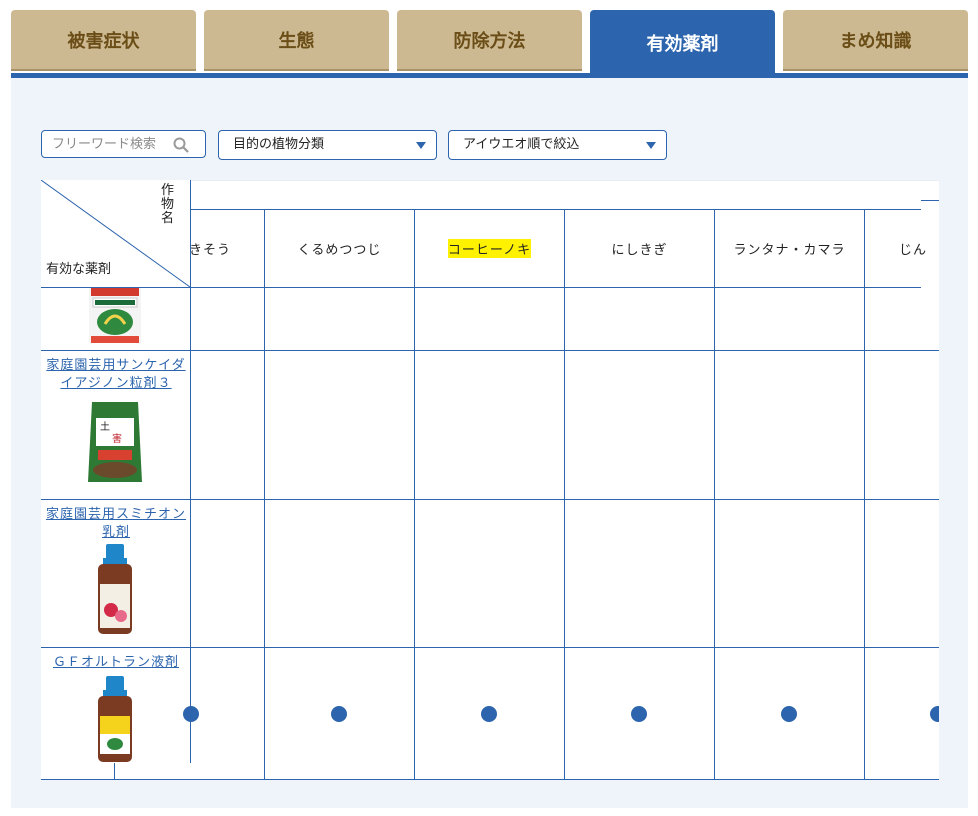 Image resolution: width=978 pixels, height=816 pixels. I want to click on select-value: アイウエオ順で絞込, so click(521, 144).